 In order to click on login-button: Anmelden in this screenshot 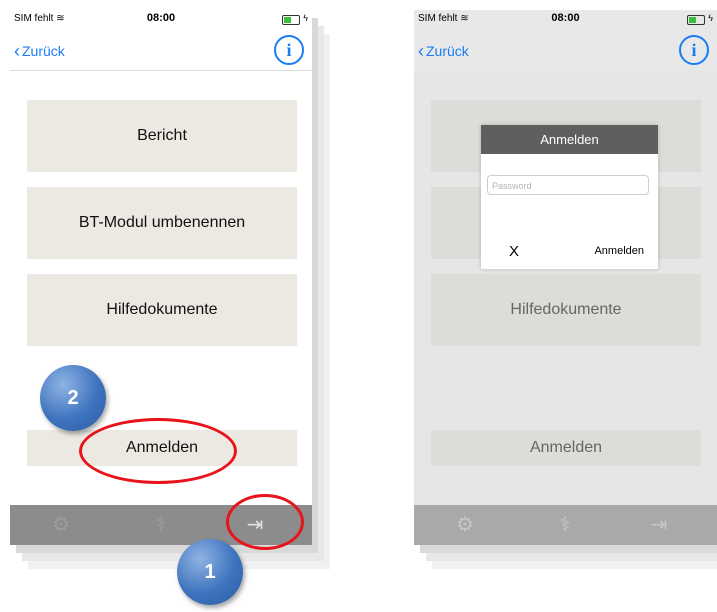, I will do `click(566, 448)`.